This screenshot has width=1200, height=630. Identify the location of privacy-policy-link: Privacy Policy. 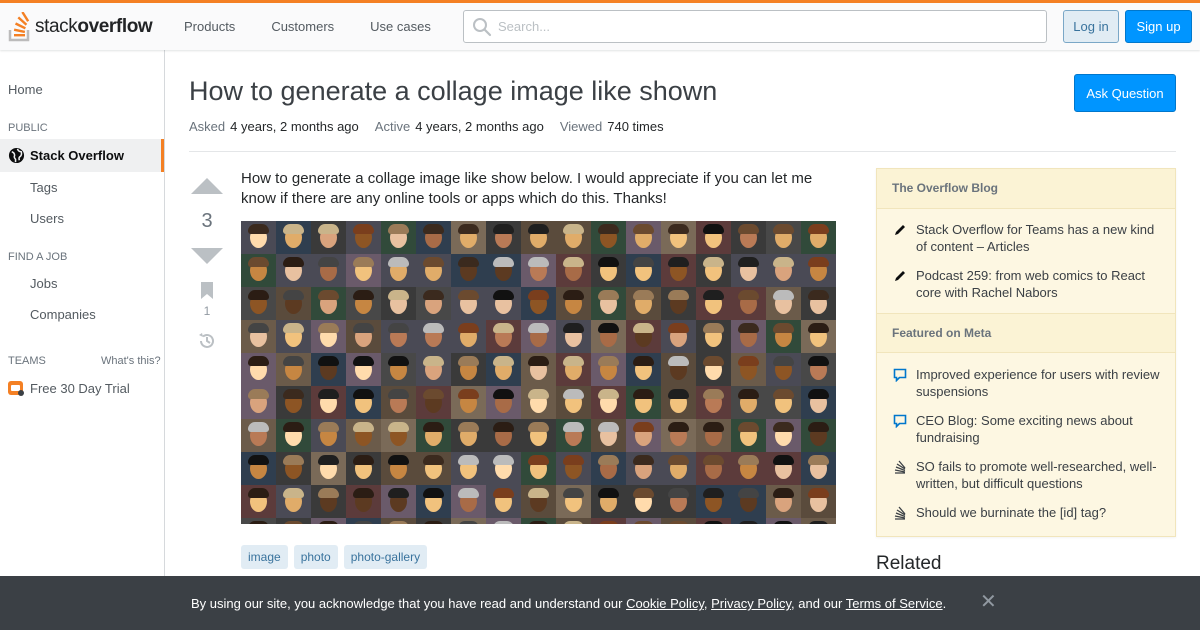
(751, 603).